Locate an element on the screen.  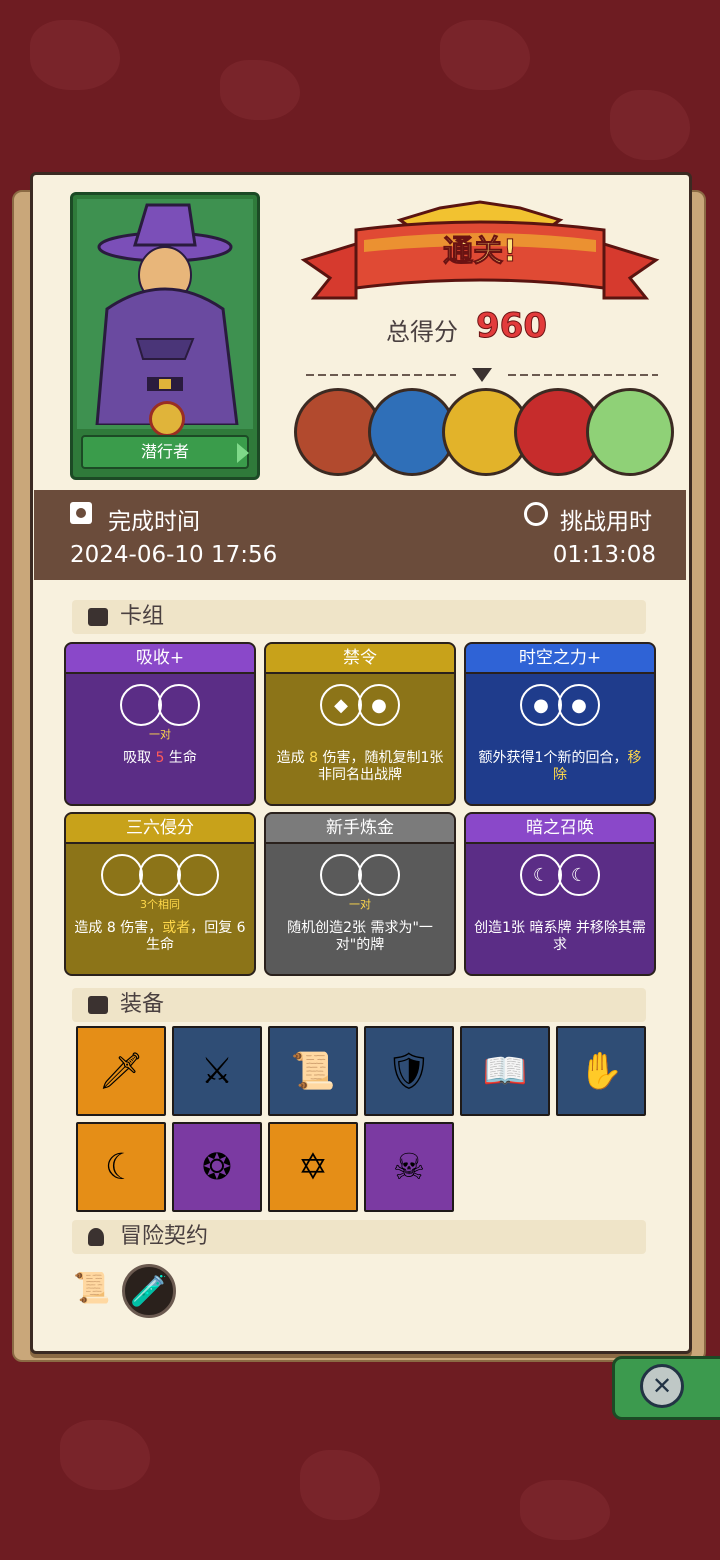
next-hero-icon is located at coordinates (243, 453).